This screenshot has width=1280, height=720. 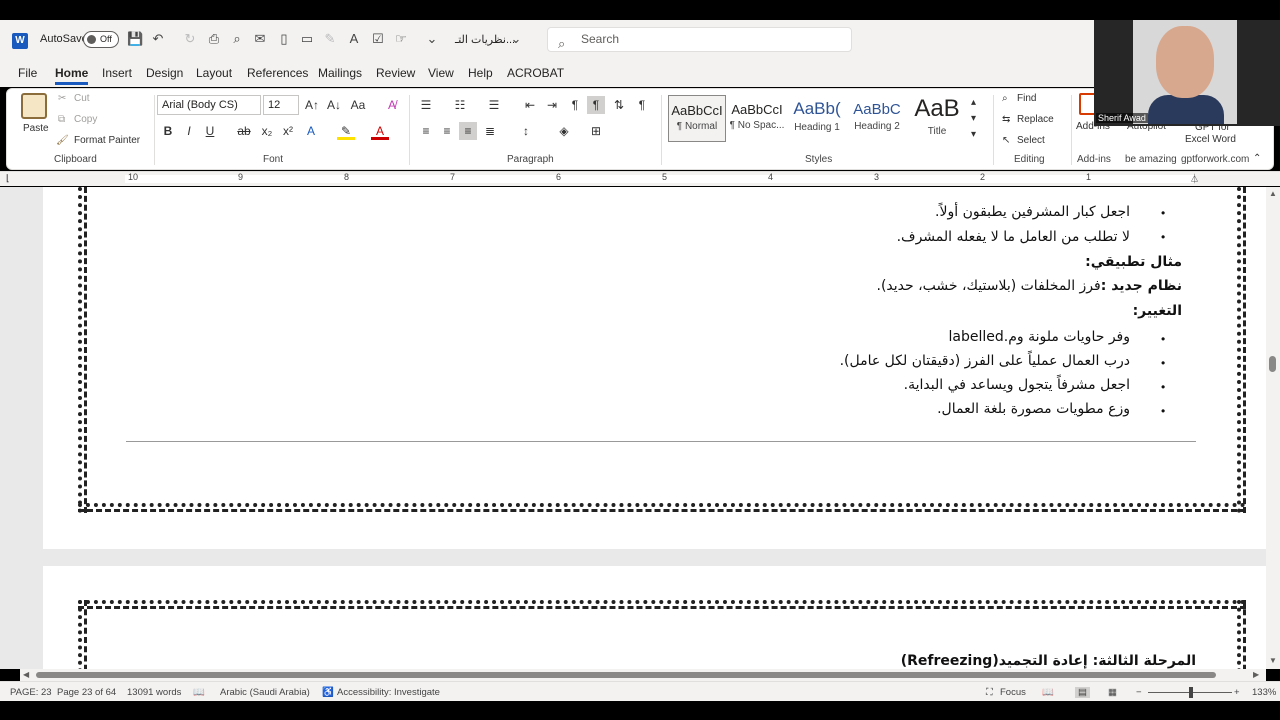 I want to click on copy-icon: ⧉, so click(x=61, y=119).